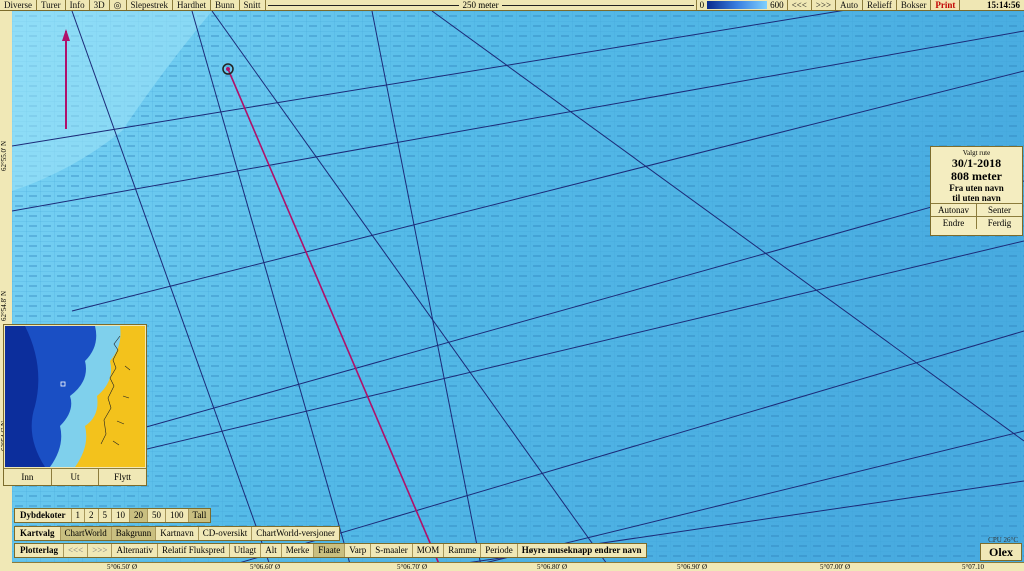 This screenshot has width=1024, height=571. What do you see at coordinates (225, 5) in the screenshot?
I see `tool-bunn: Bunn` at bounding box center [225, 5].